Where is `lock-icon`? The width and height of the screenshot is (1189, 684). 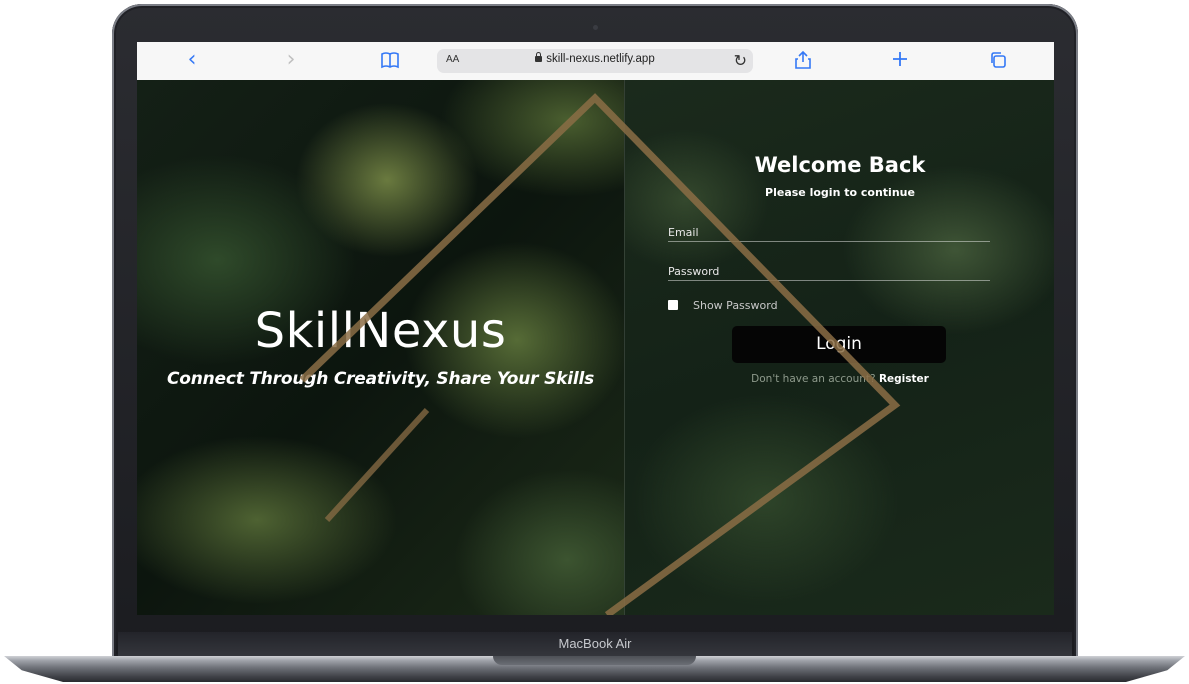
lock-icon is located at coordinates (539, 57).